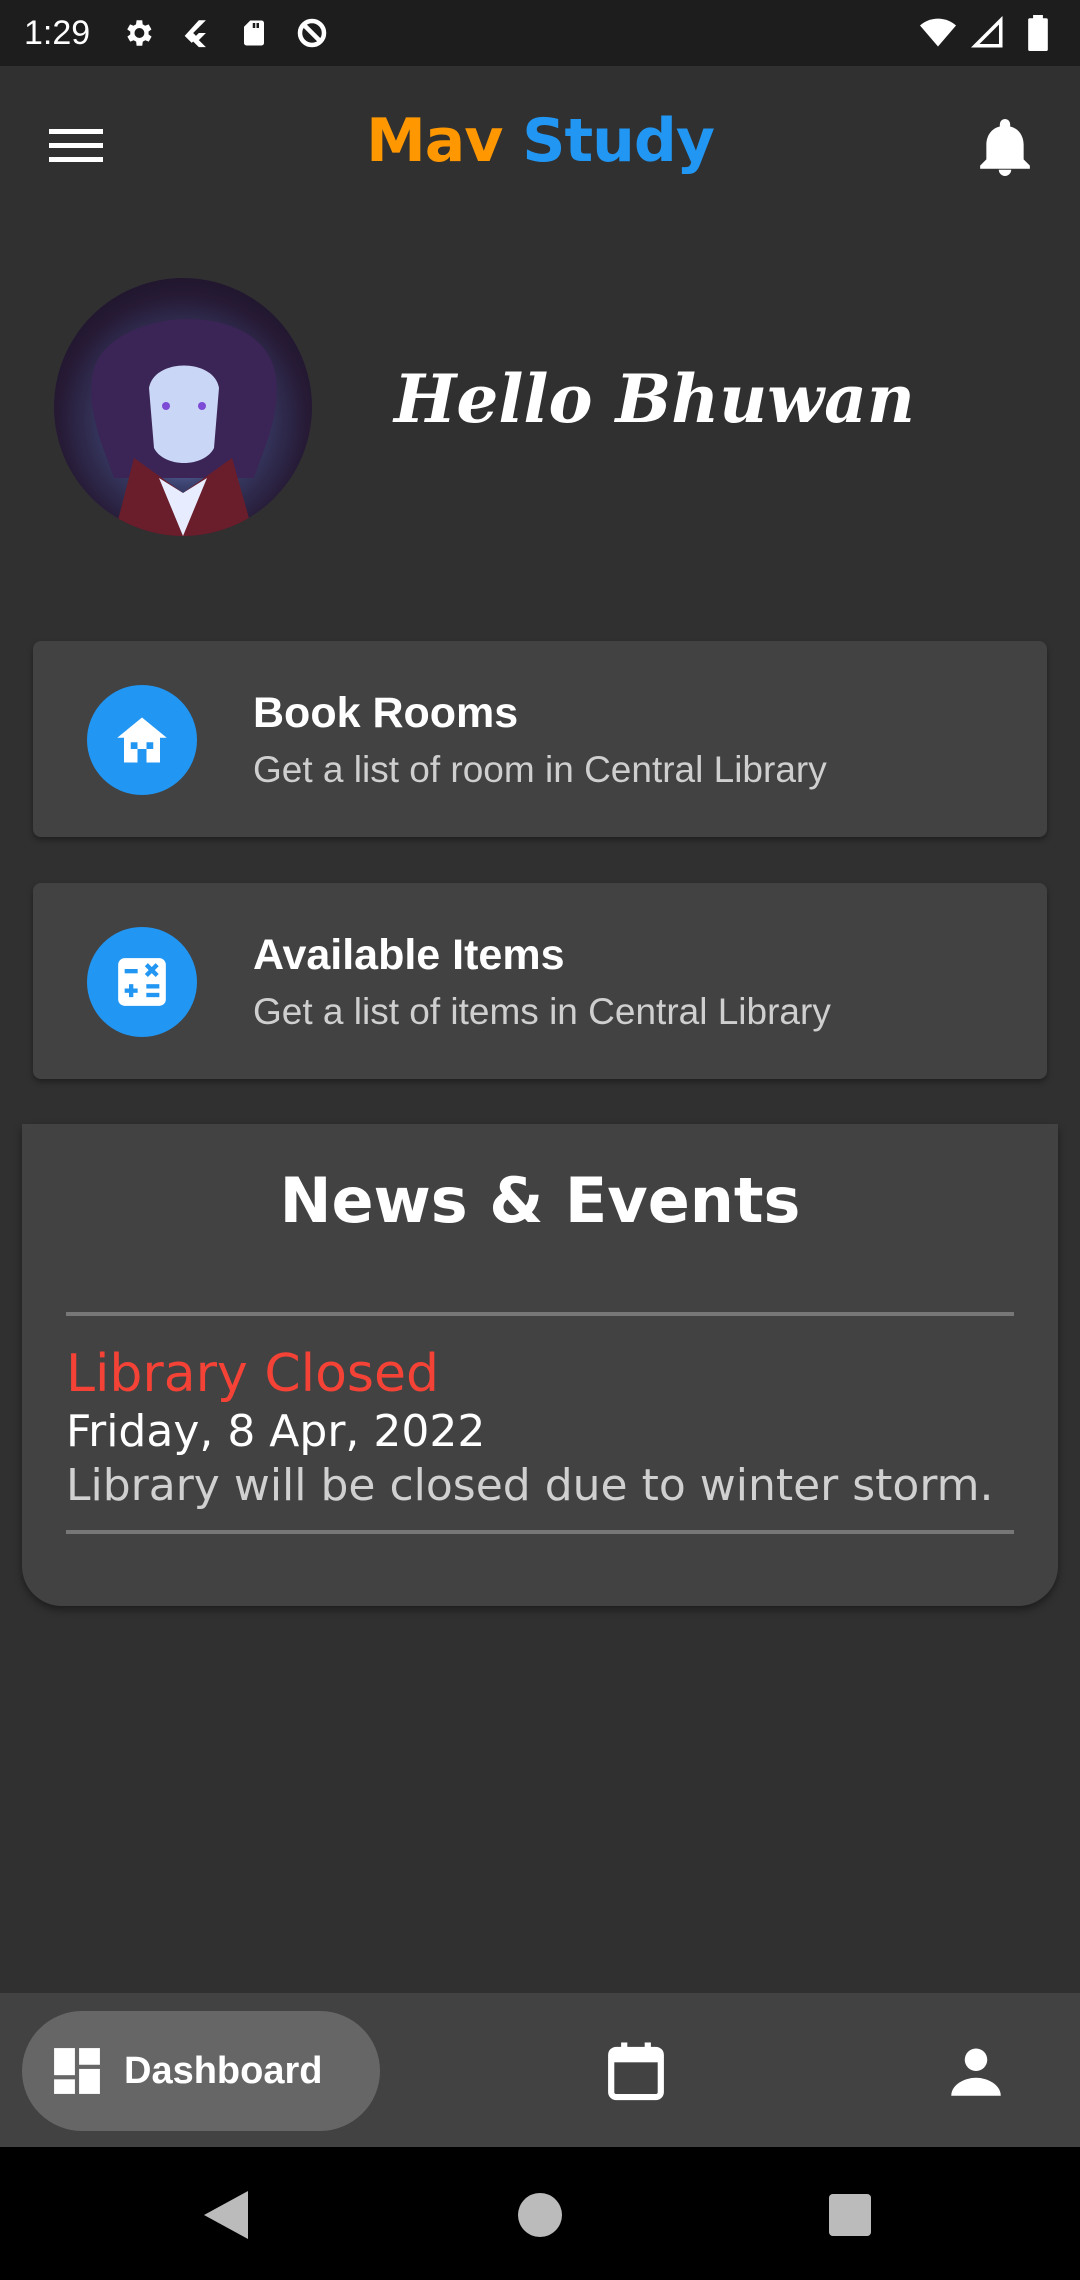 The image size is (1080, 2280). I want to click on news-heading: News & Events, so click(540, 1200).